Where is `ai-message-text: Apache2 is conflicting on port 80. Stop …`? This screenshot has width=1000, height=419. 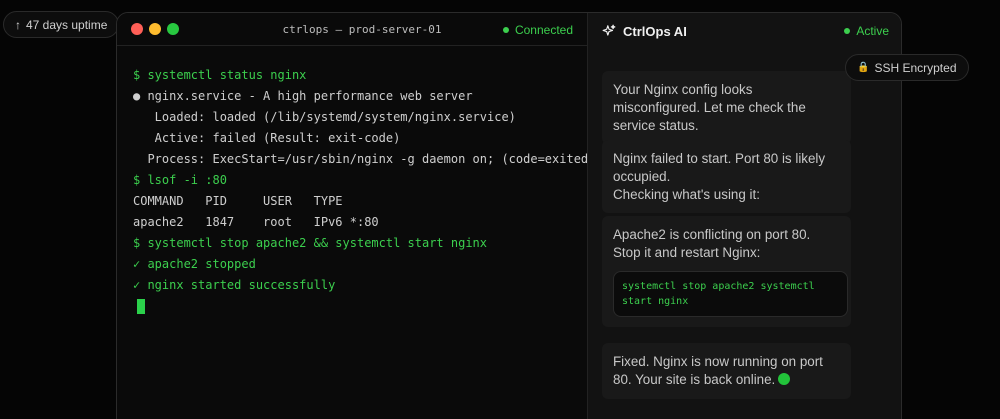 ai-message-text: Apache2 is conflicting on port 80. Stop … is located at coordinates (712, 243).